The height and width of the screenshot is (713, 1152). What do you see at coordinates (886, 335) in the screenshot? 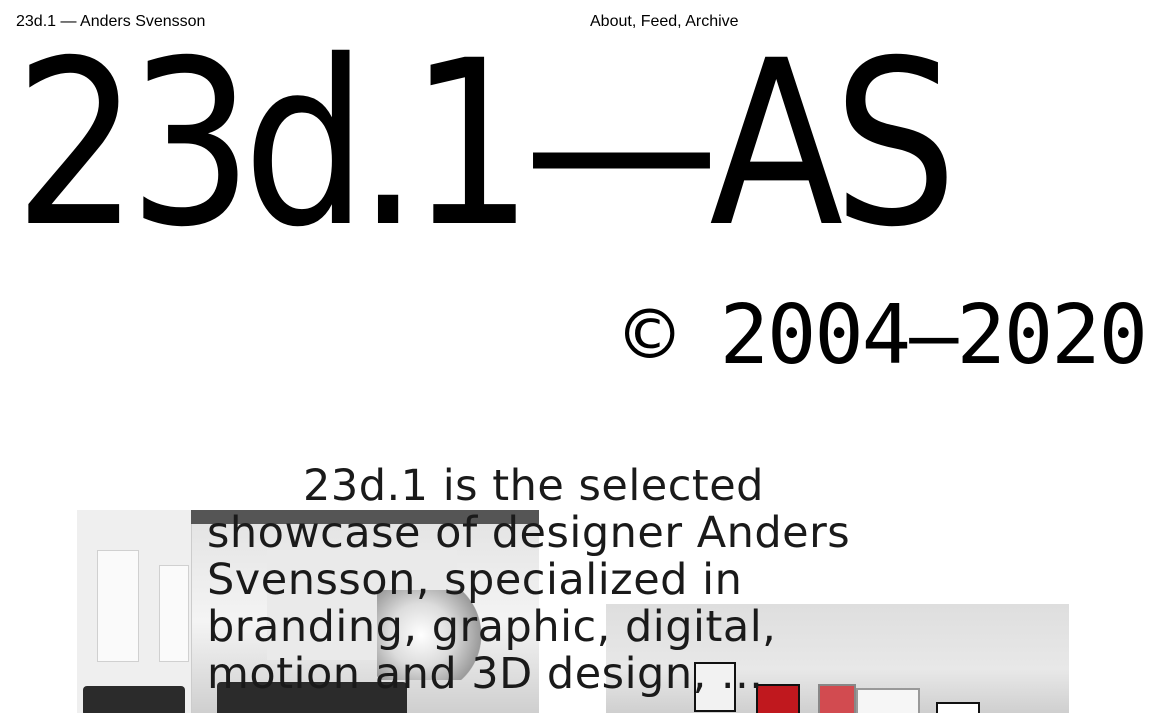
I see `copyright-years: © 2004–2020` at bounding box center [886, 335].